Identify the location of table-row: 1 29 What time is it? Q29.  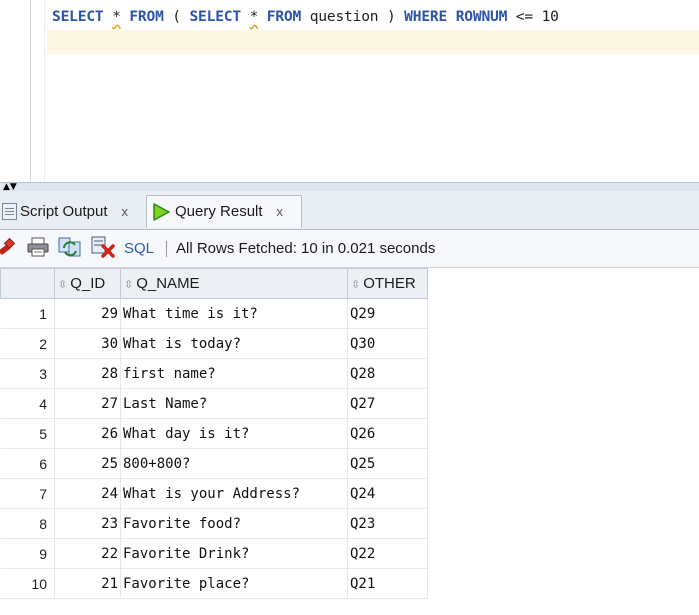
(214, 313).